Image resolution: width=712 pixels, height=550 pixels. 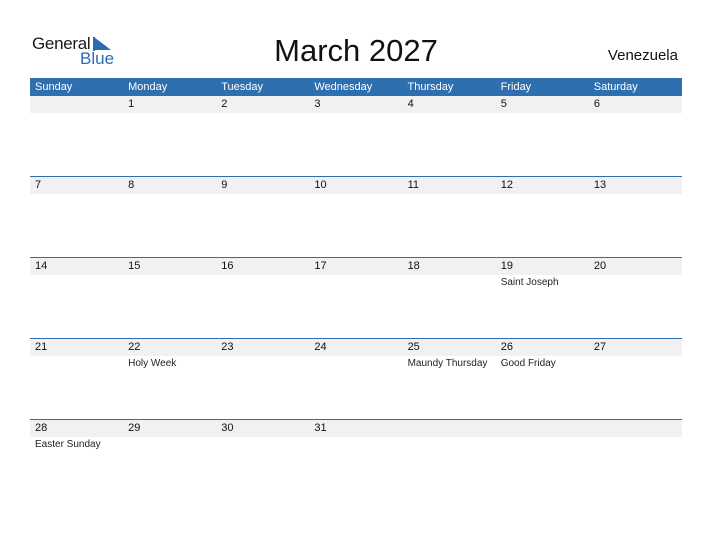 I want to click on day-cell: 25 Maundy Thursday, so click(x=449, y=379).